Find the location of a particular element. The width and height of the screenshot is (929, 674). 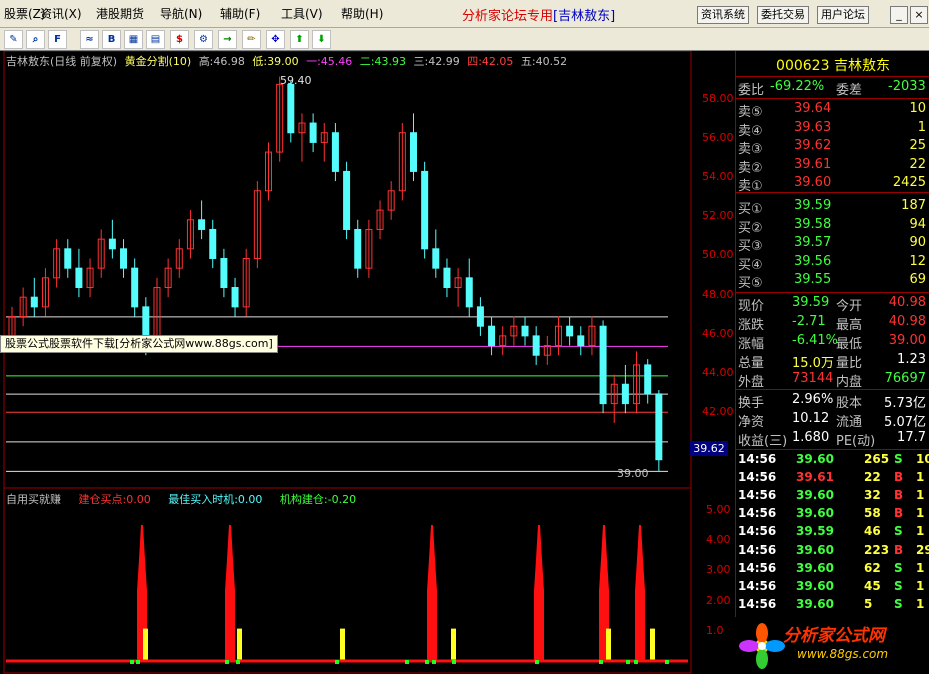

indicator-panel-name: 自用买就赚 is located at coordinates (33, 499).